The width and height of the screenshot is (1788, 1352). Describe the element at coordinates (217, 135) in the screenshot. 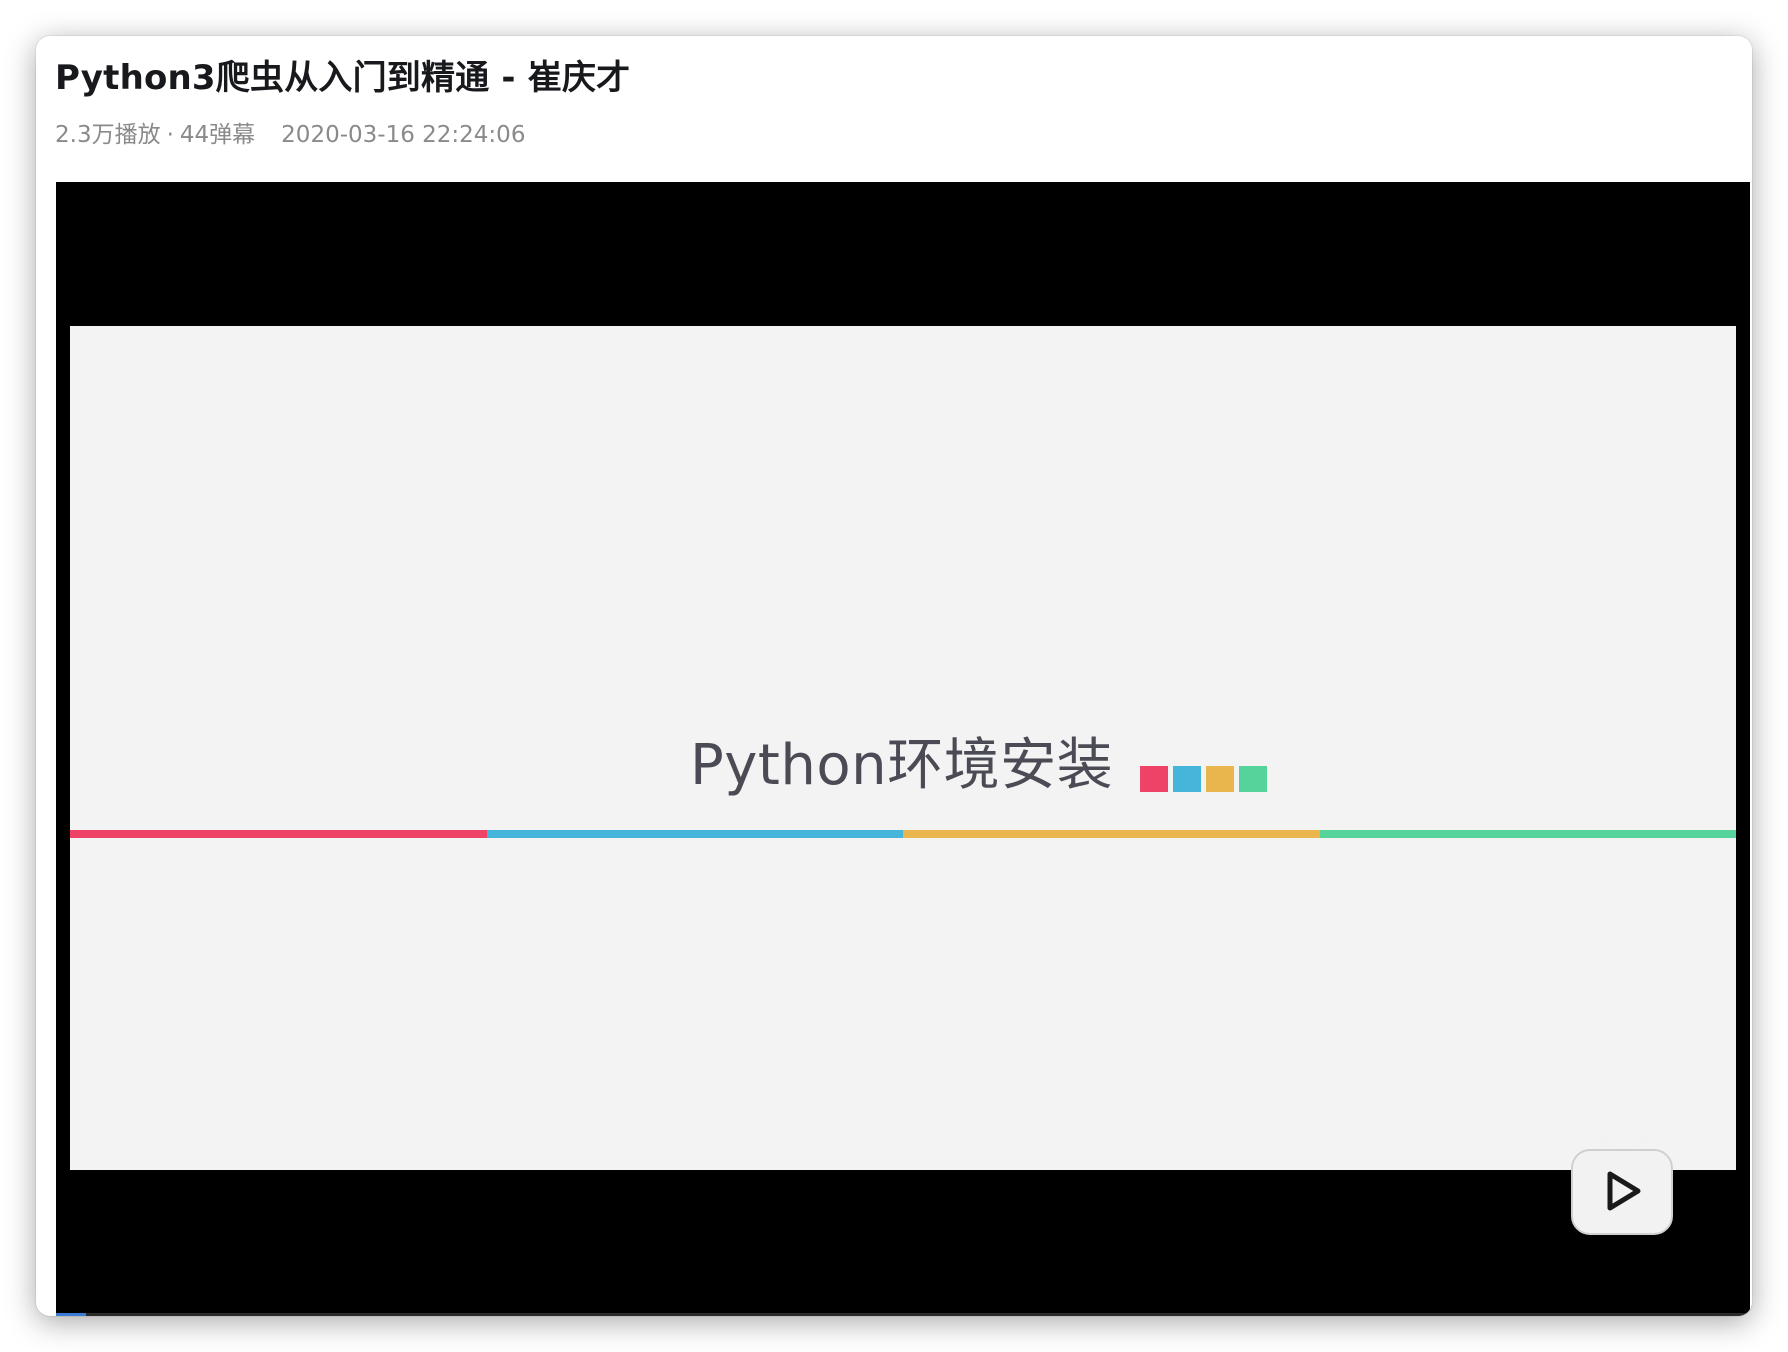

I see `danmaku-count: 44弹幕` at that location.